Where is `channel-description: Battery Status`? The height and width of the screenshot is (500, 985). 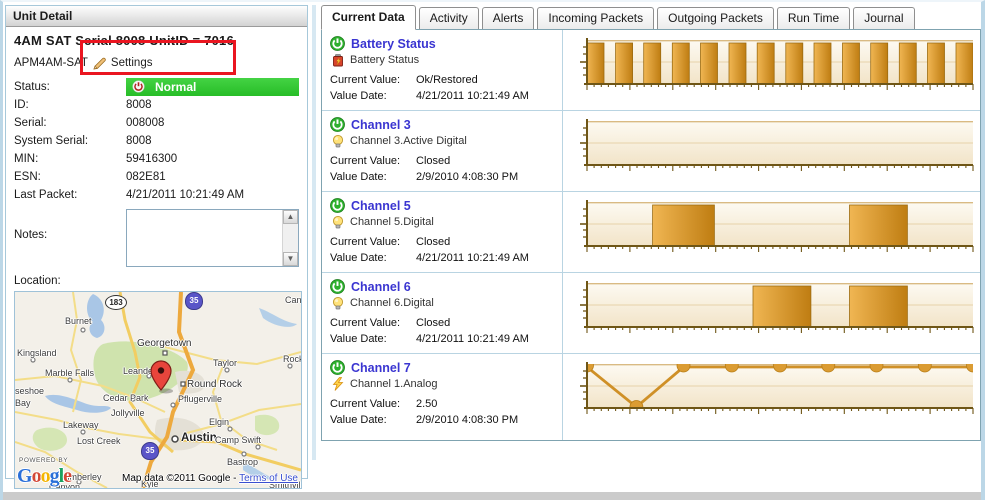
channel-description: Battery Status is located at coordinates (385, 60).